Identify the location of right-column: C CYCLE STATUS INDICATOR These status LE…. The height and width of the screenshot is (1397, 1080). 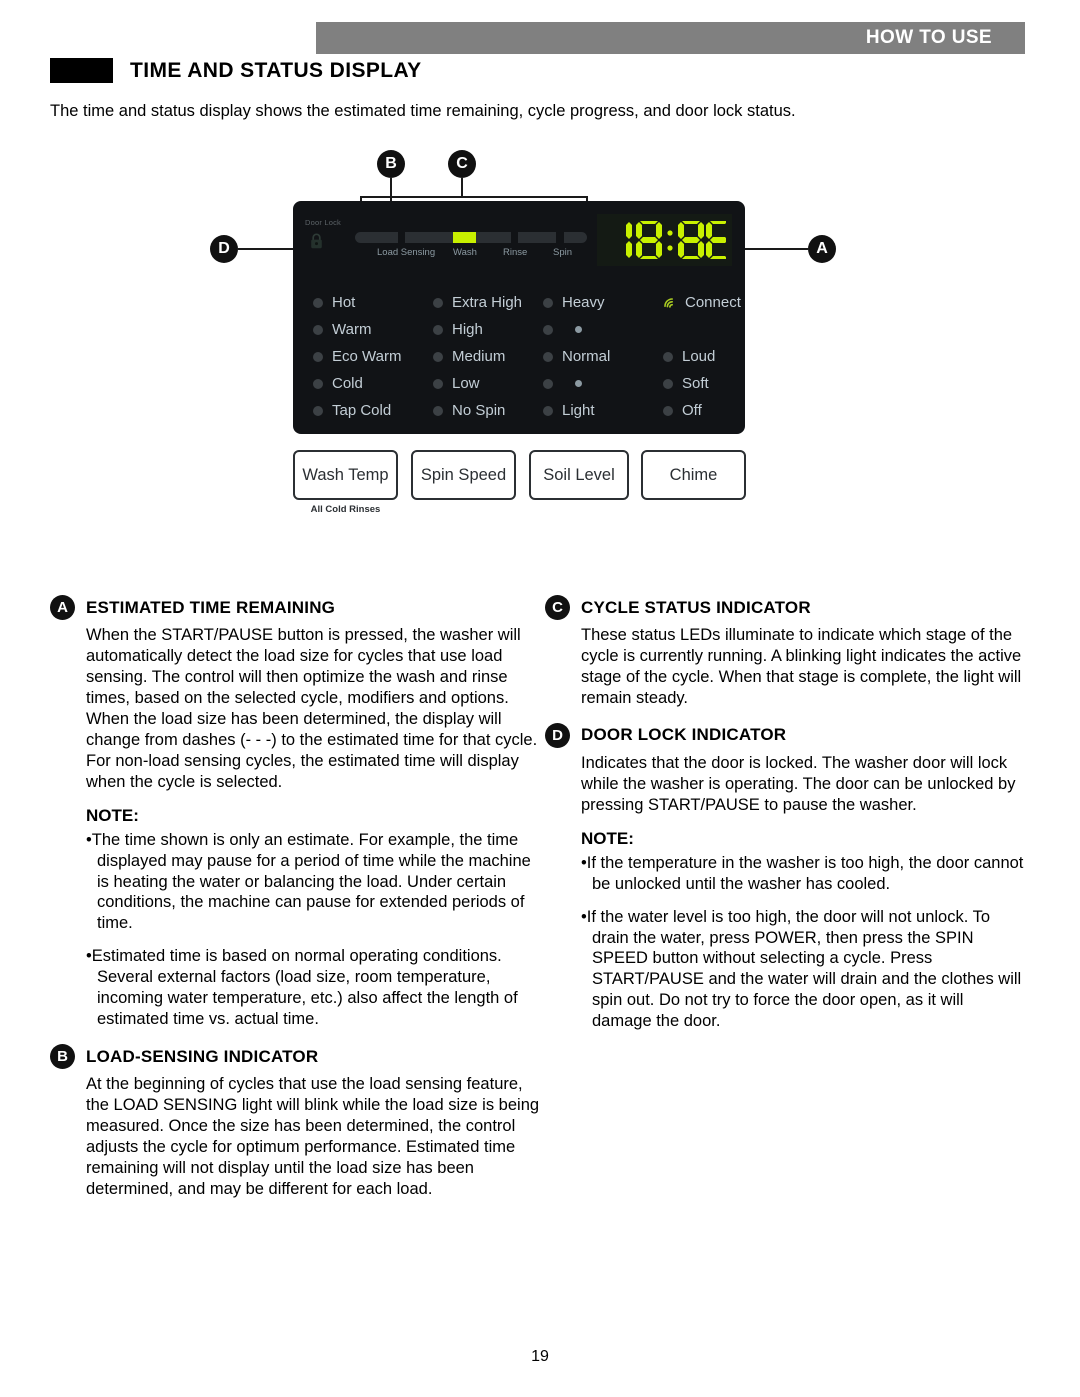
(785, 819).